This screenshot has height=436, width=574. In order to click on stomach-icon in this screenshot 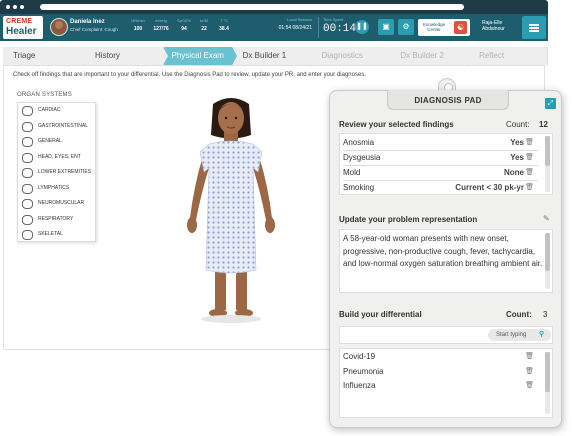, I will do `click(27, 126)`.